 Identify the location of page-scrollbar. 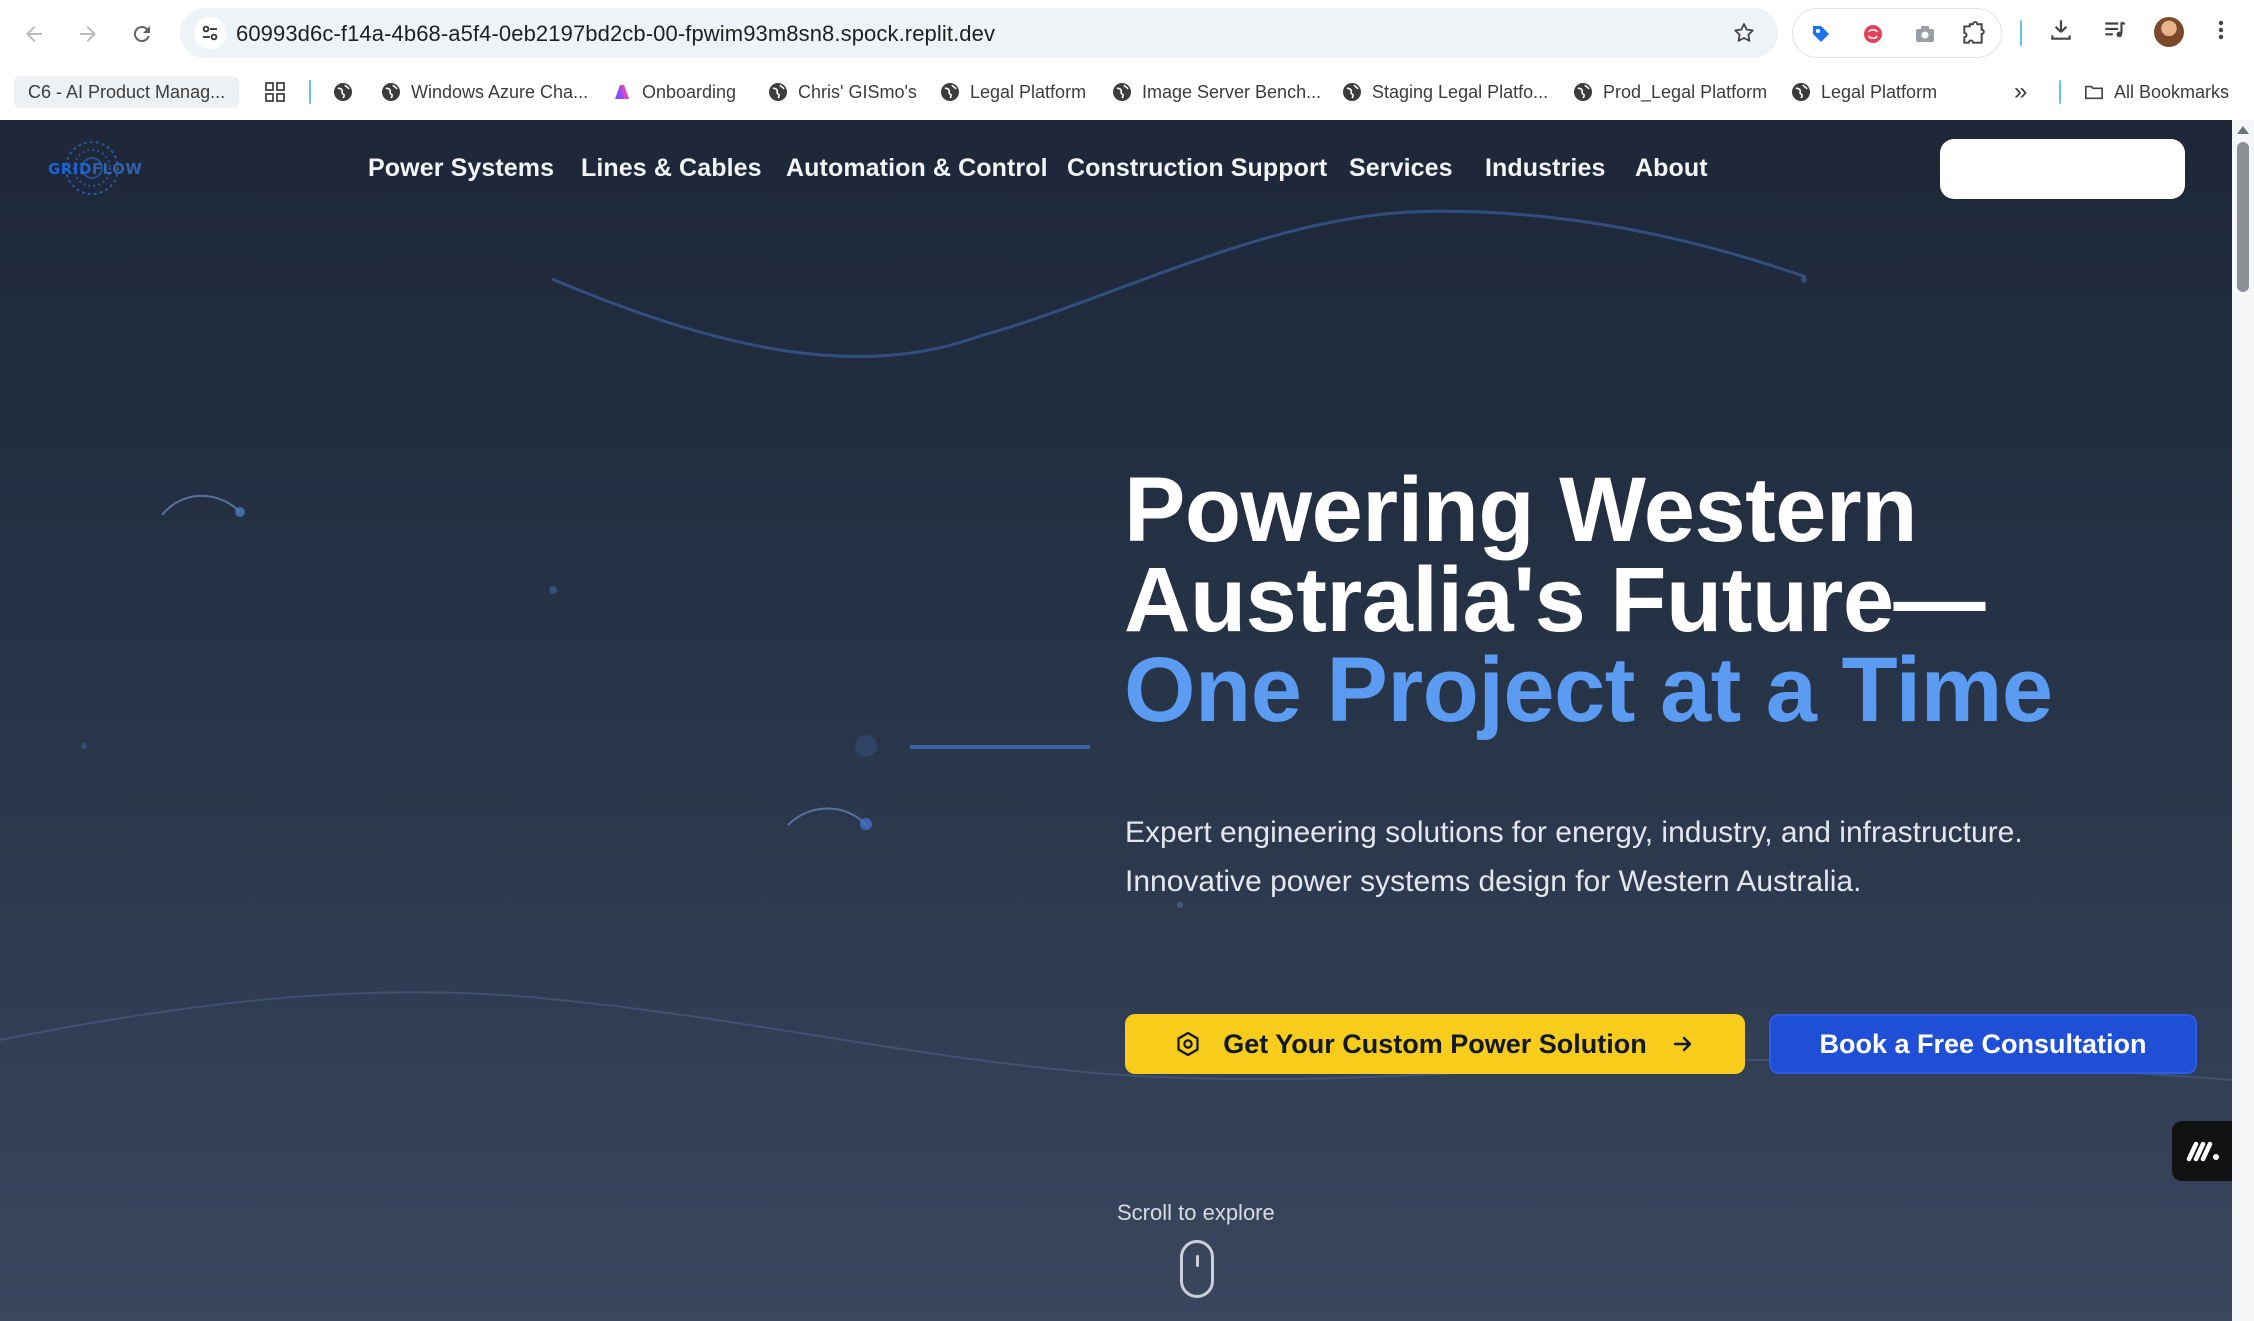
(2243, 720).